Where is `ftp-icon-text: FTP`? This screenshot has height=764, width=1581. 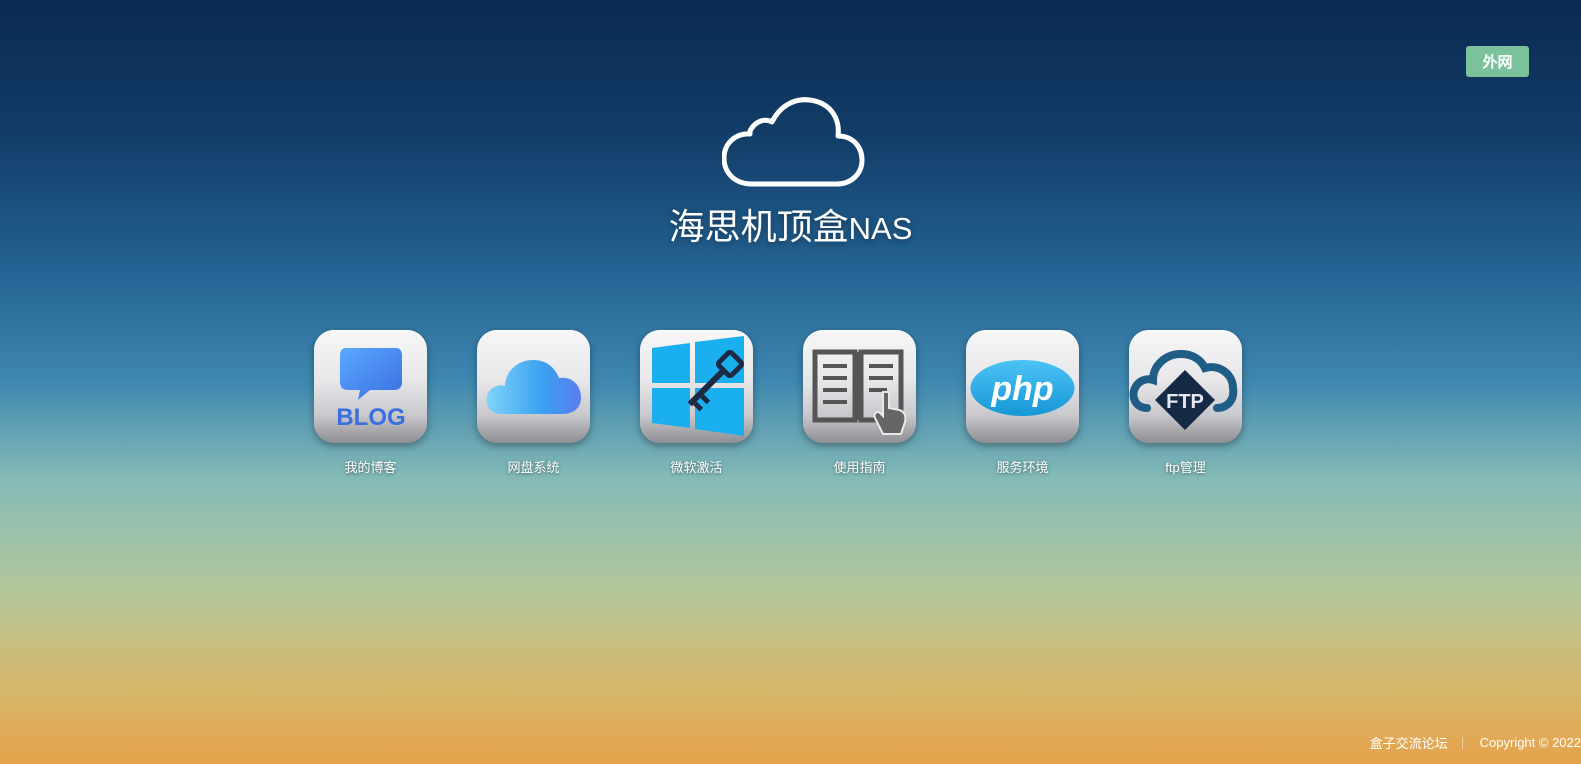
ftp-icon-text: FTP is located at coordinates (1185, 402).